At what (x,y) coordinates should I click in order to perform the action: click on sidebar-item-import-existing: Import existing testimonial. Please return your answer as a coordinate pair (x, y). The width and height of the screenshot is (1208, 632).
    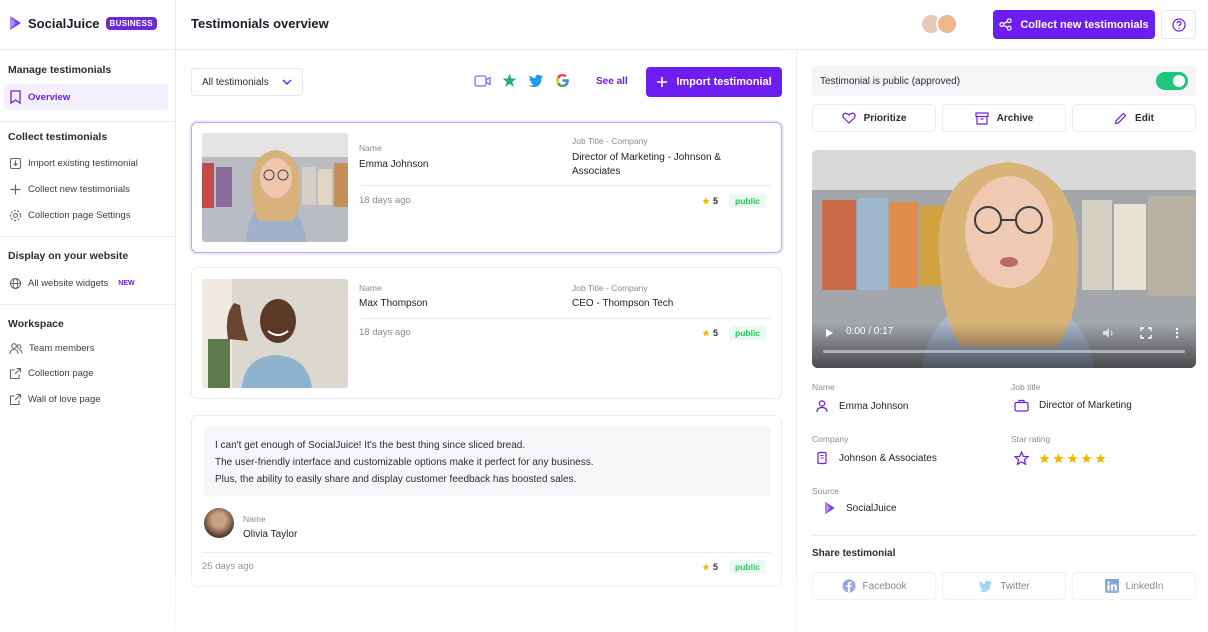
    Looking at the image, I should click on (86, 163).